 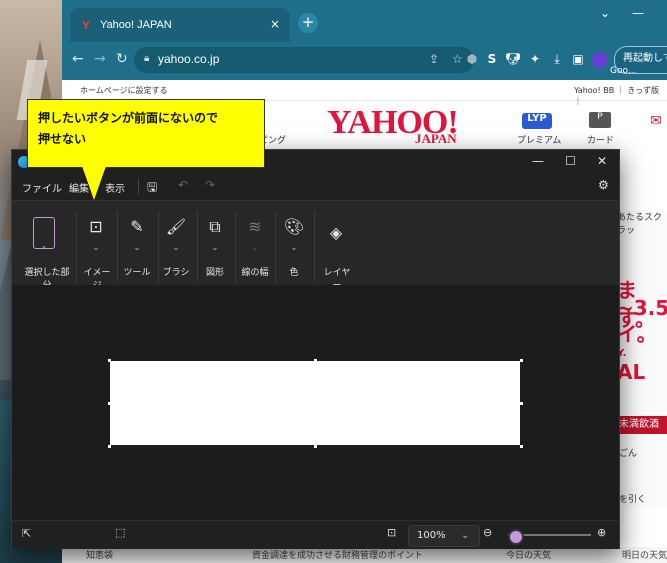 I want to click on drawing-canvas, so click(x=315, y=403).